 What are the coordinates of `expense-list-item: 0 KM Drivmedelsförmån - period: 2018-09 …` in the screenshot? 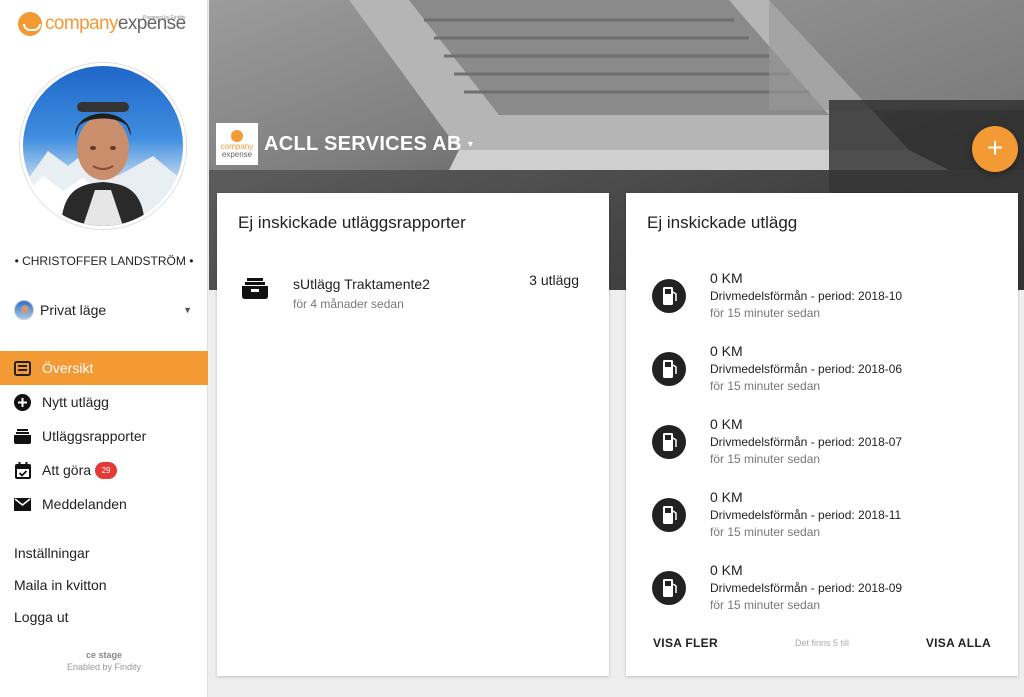 It's located at (827, 597).